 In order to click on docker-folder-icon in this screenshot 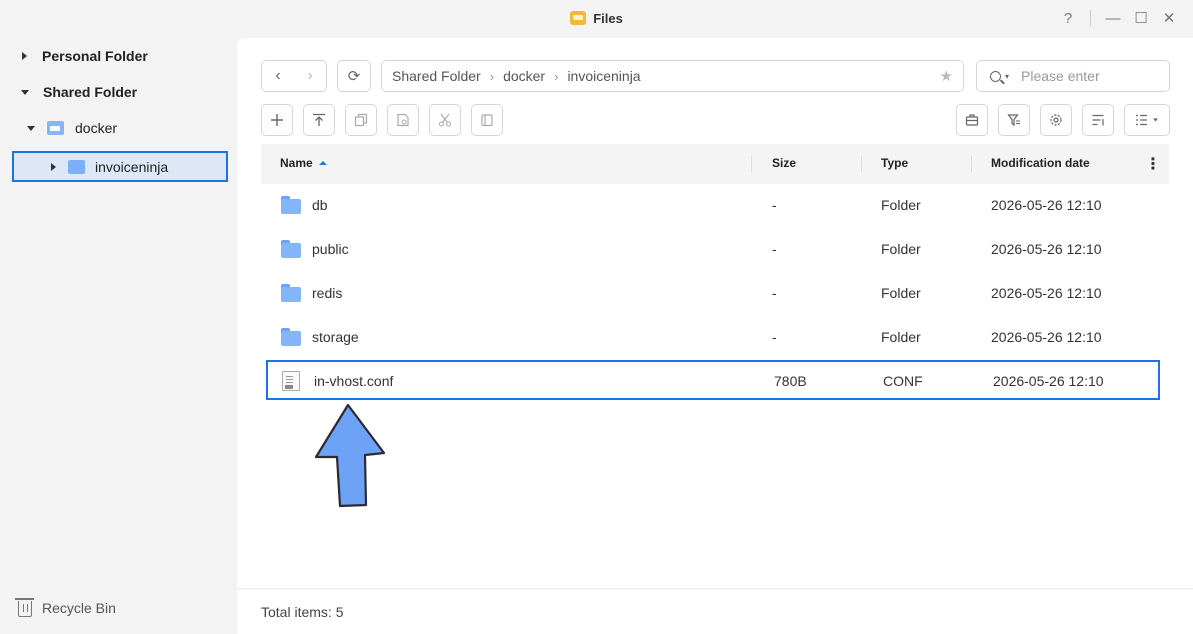, I will do `click(55, 128)`.